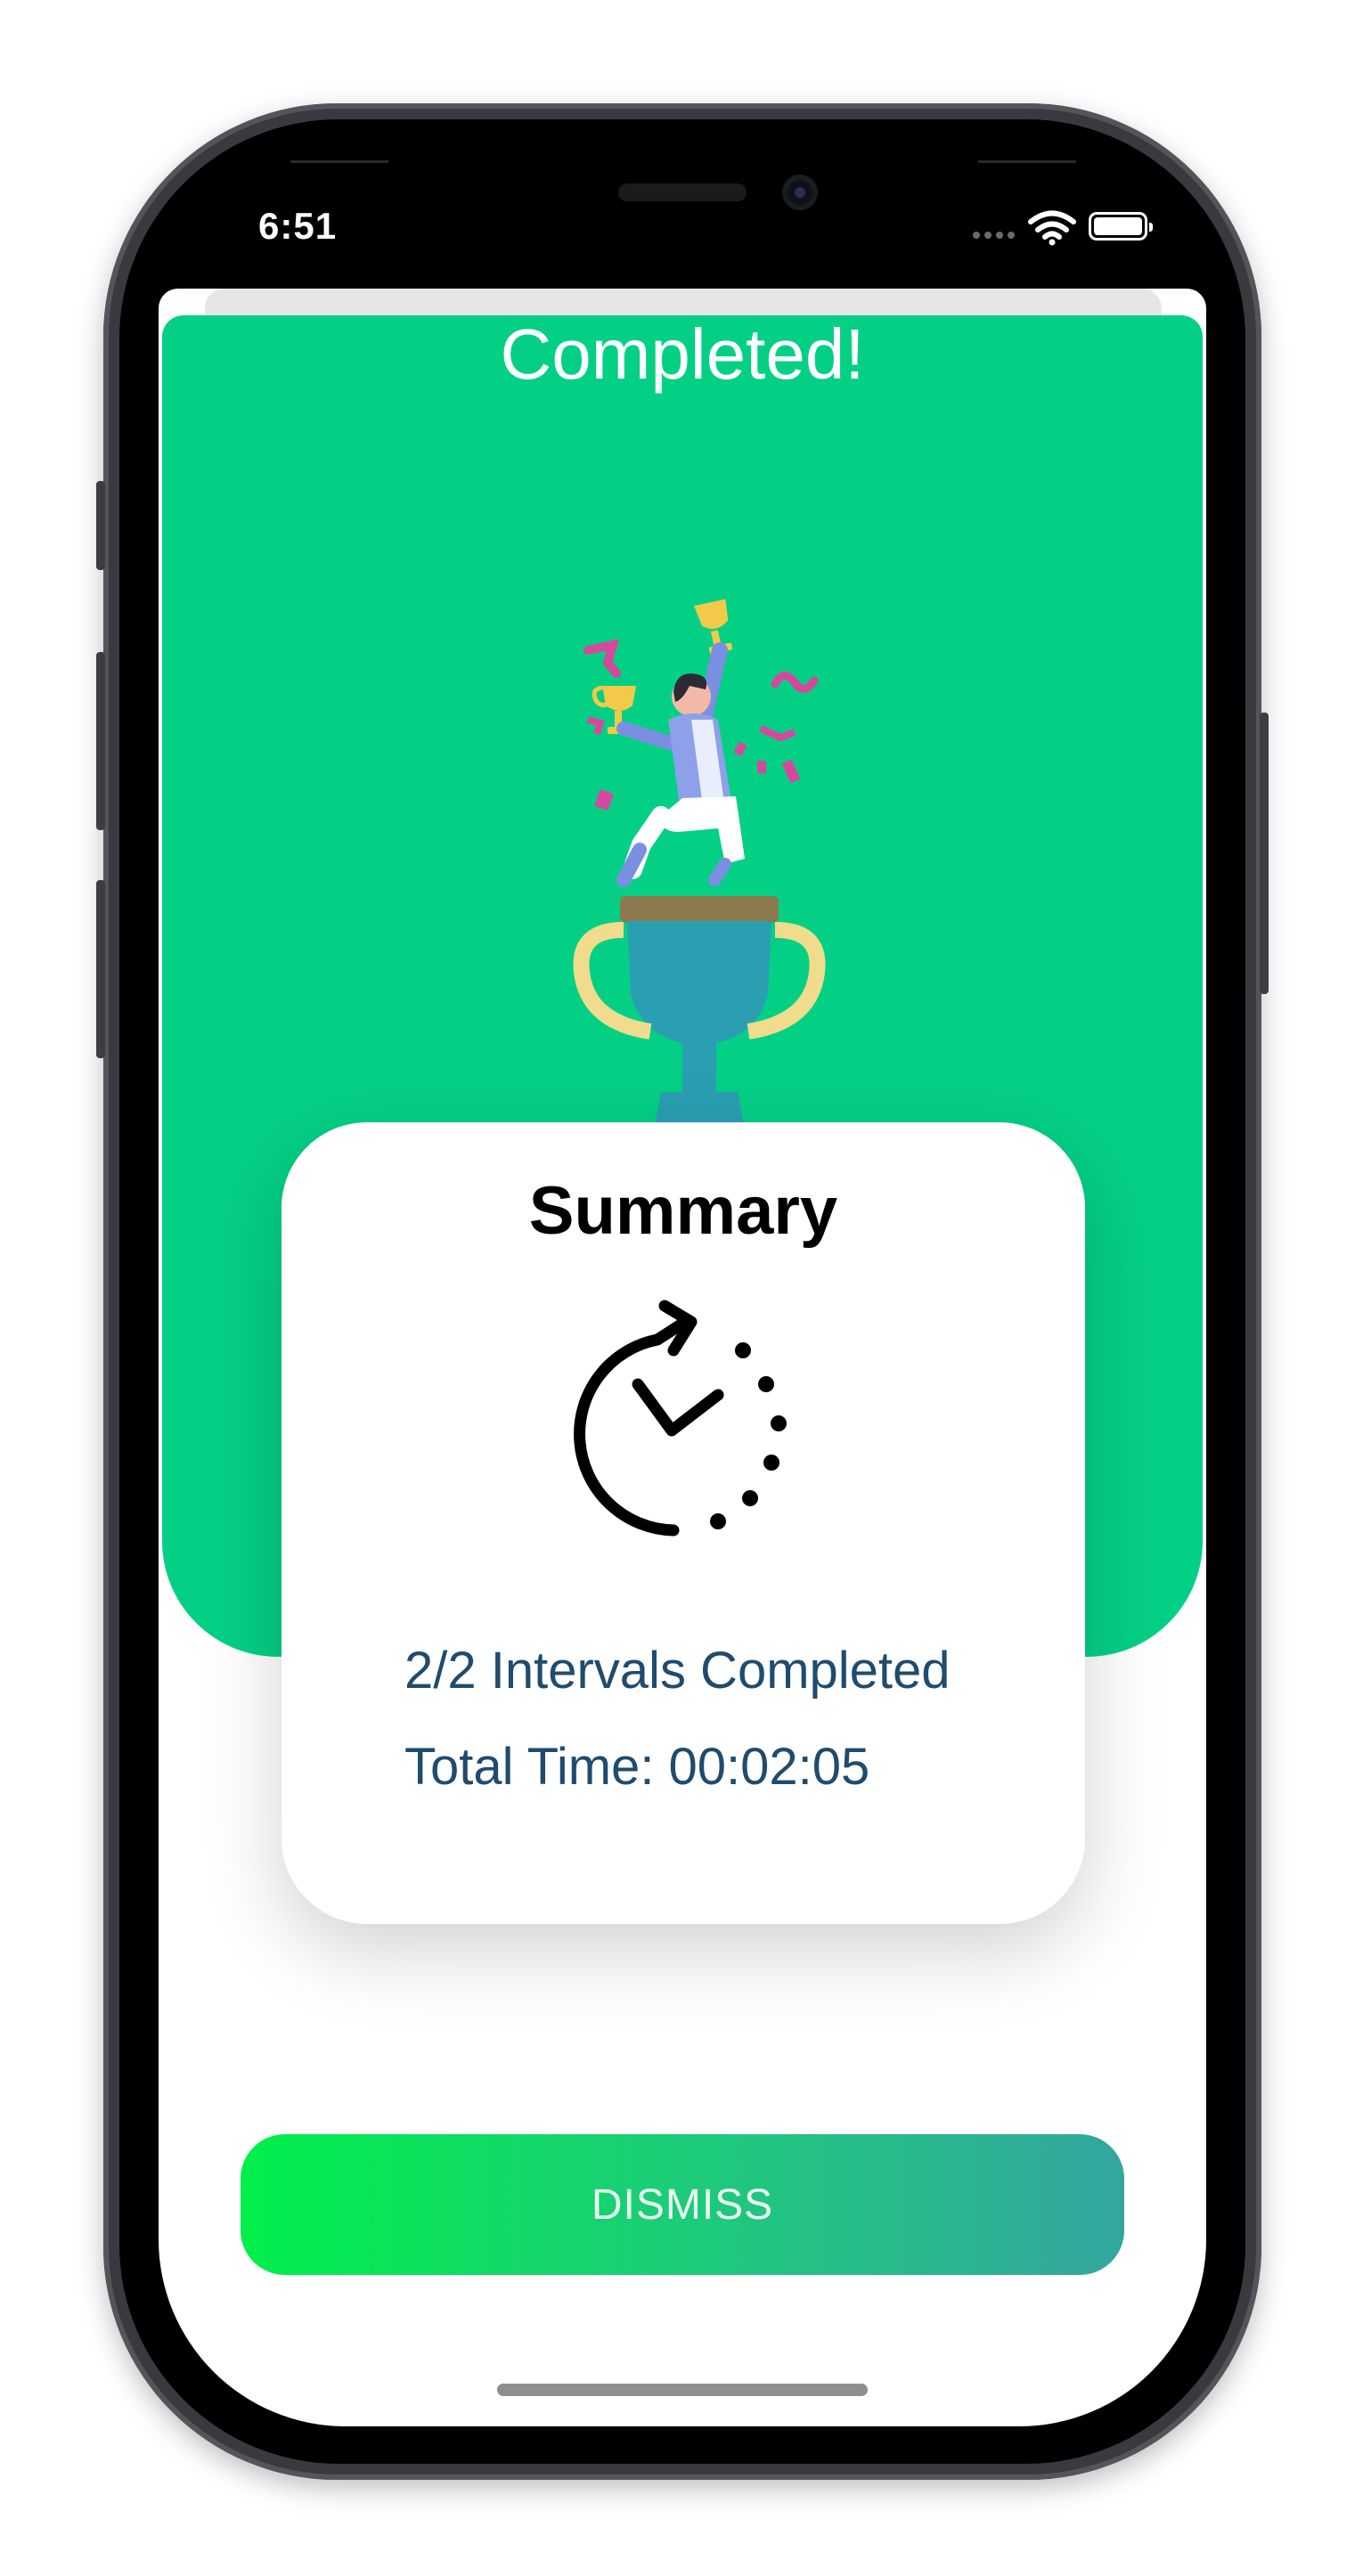 This screenshot has height=2576, width=1363. What do you see at coordinates (800, 193) in the screenshot?
I see `front-camera` at bounding box center [800, 193].